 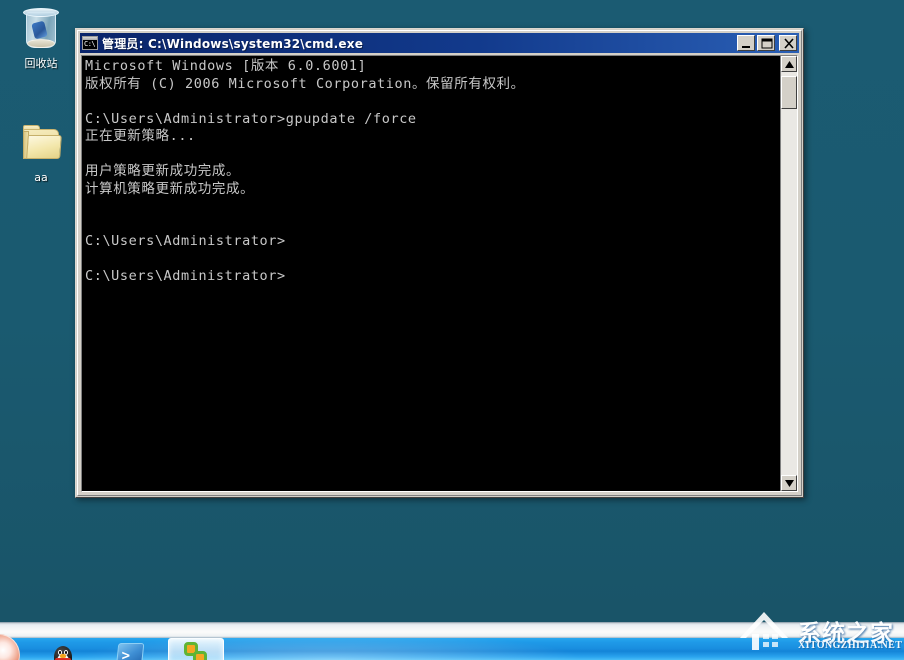 I want to click on maximize-button, so click(x=766, y=43).